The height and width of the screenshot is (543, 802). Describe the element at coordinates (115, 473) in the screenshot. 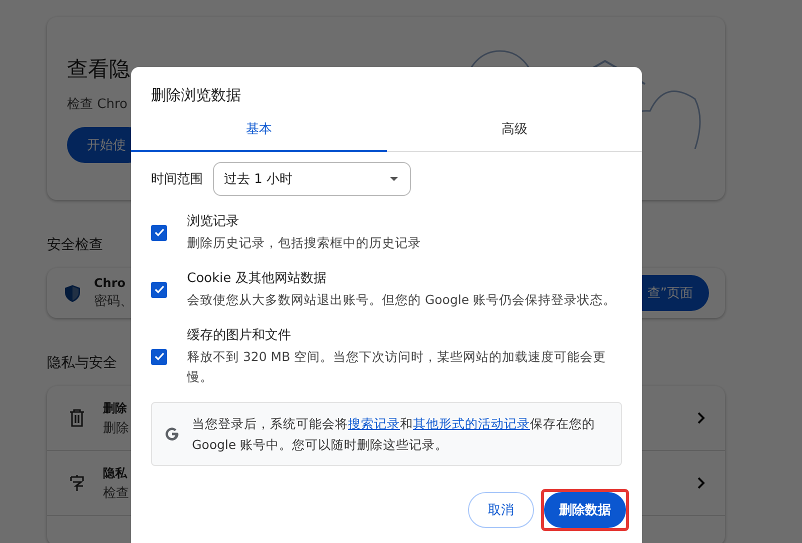

I see `item-title: 隐私` at that location.